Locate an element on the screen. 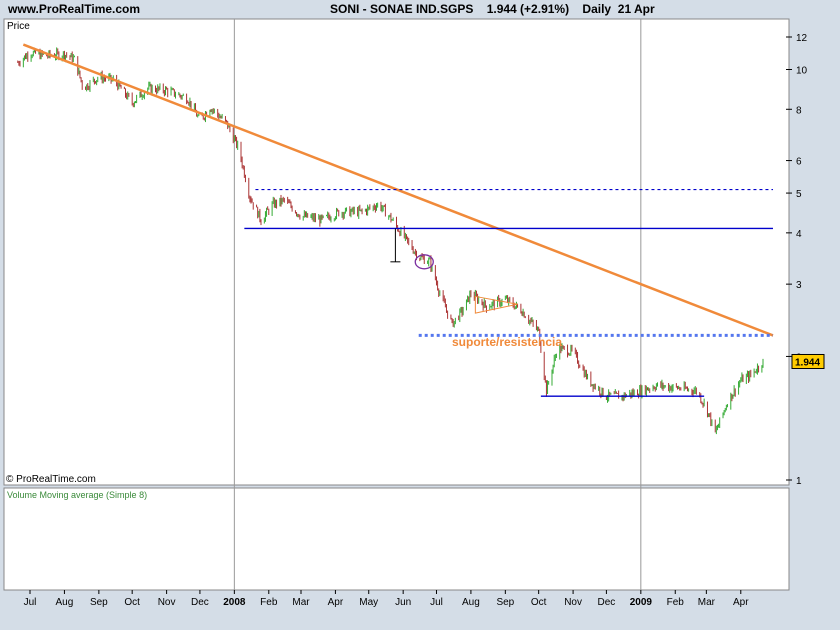 Image resolution: width=840 pixels, height=630 pixels. last-price-badge: 1.944 is located at coordinates (808, 361).